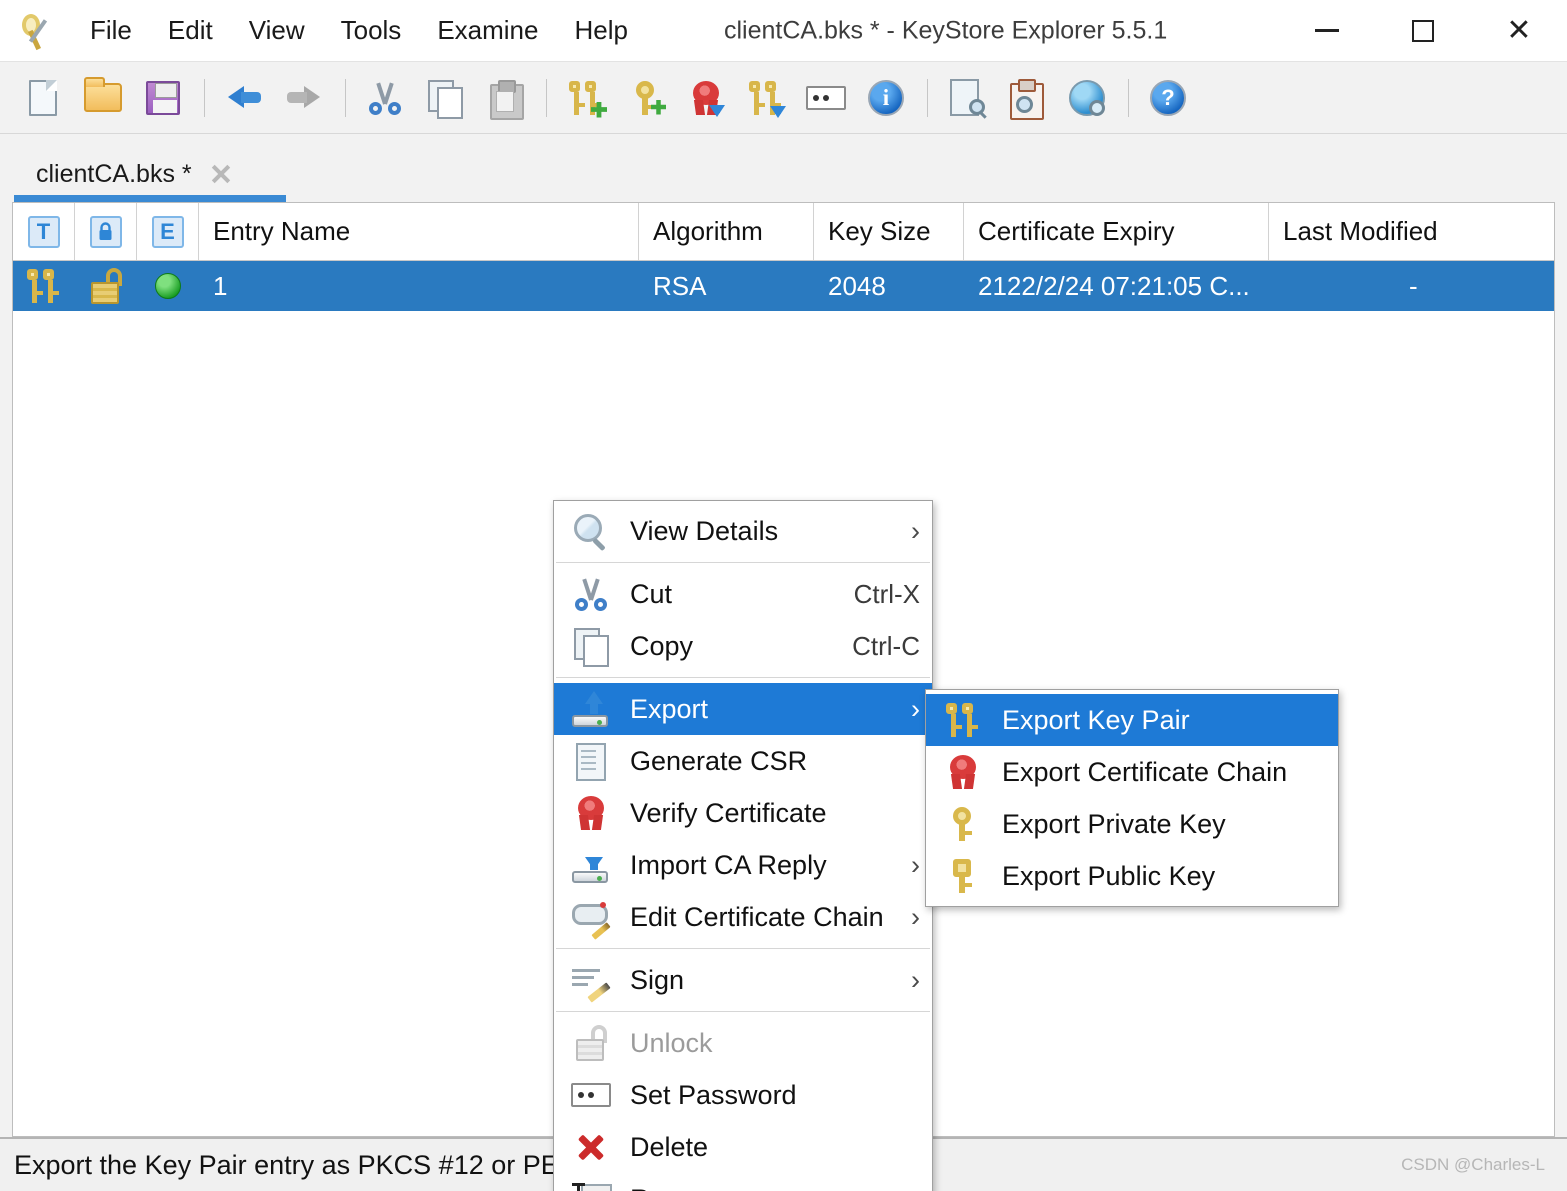  Describe the element at coordinates (419, 231) in the screenshot. I see `column-header-entry-name: Entry Name` at that location.